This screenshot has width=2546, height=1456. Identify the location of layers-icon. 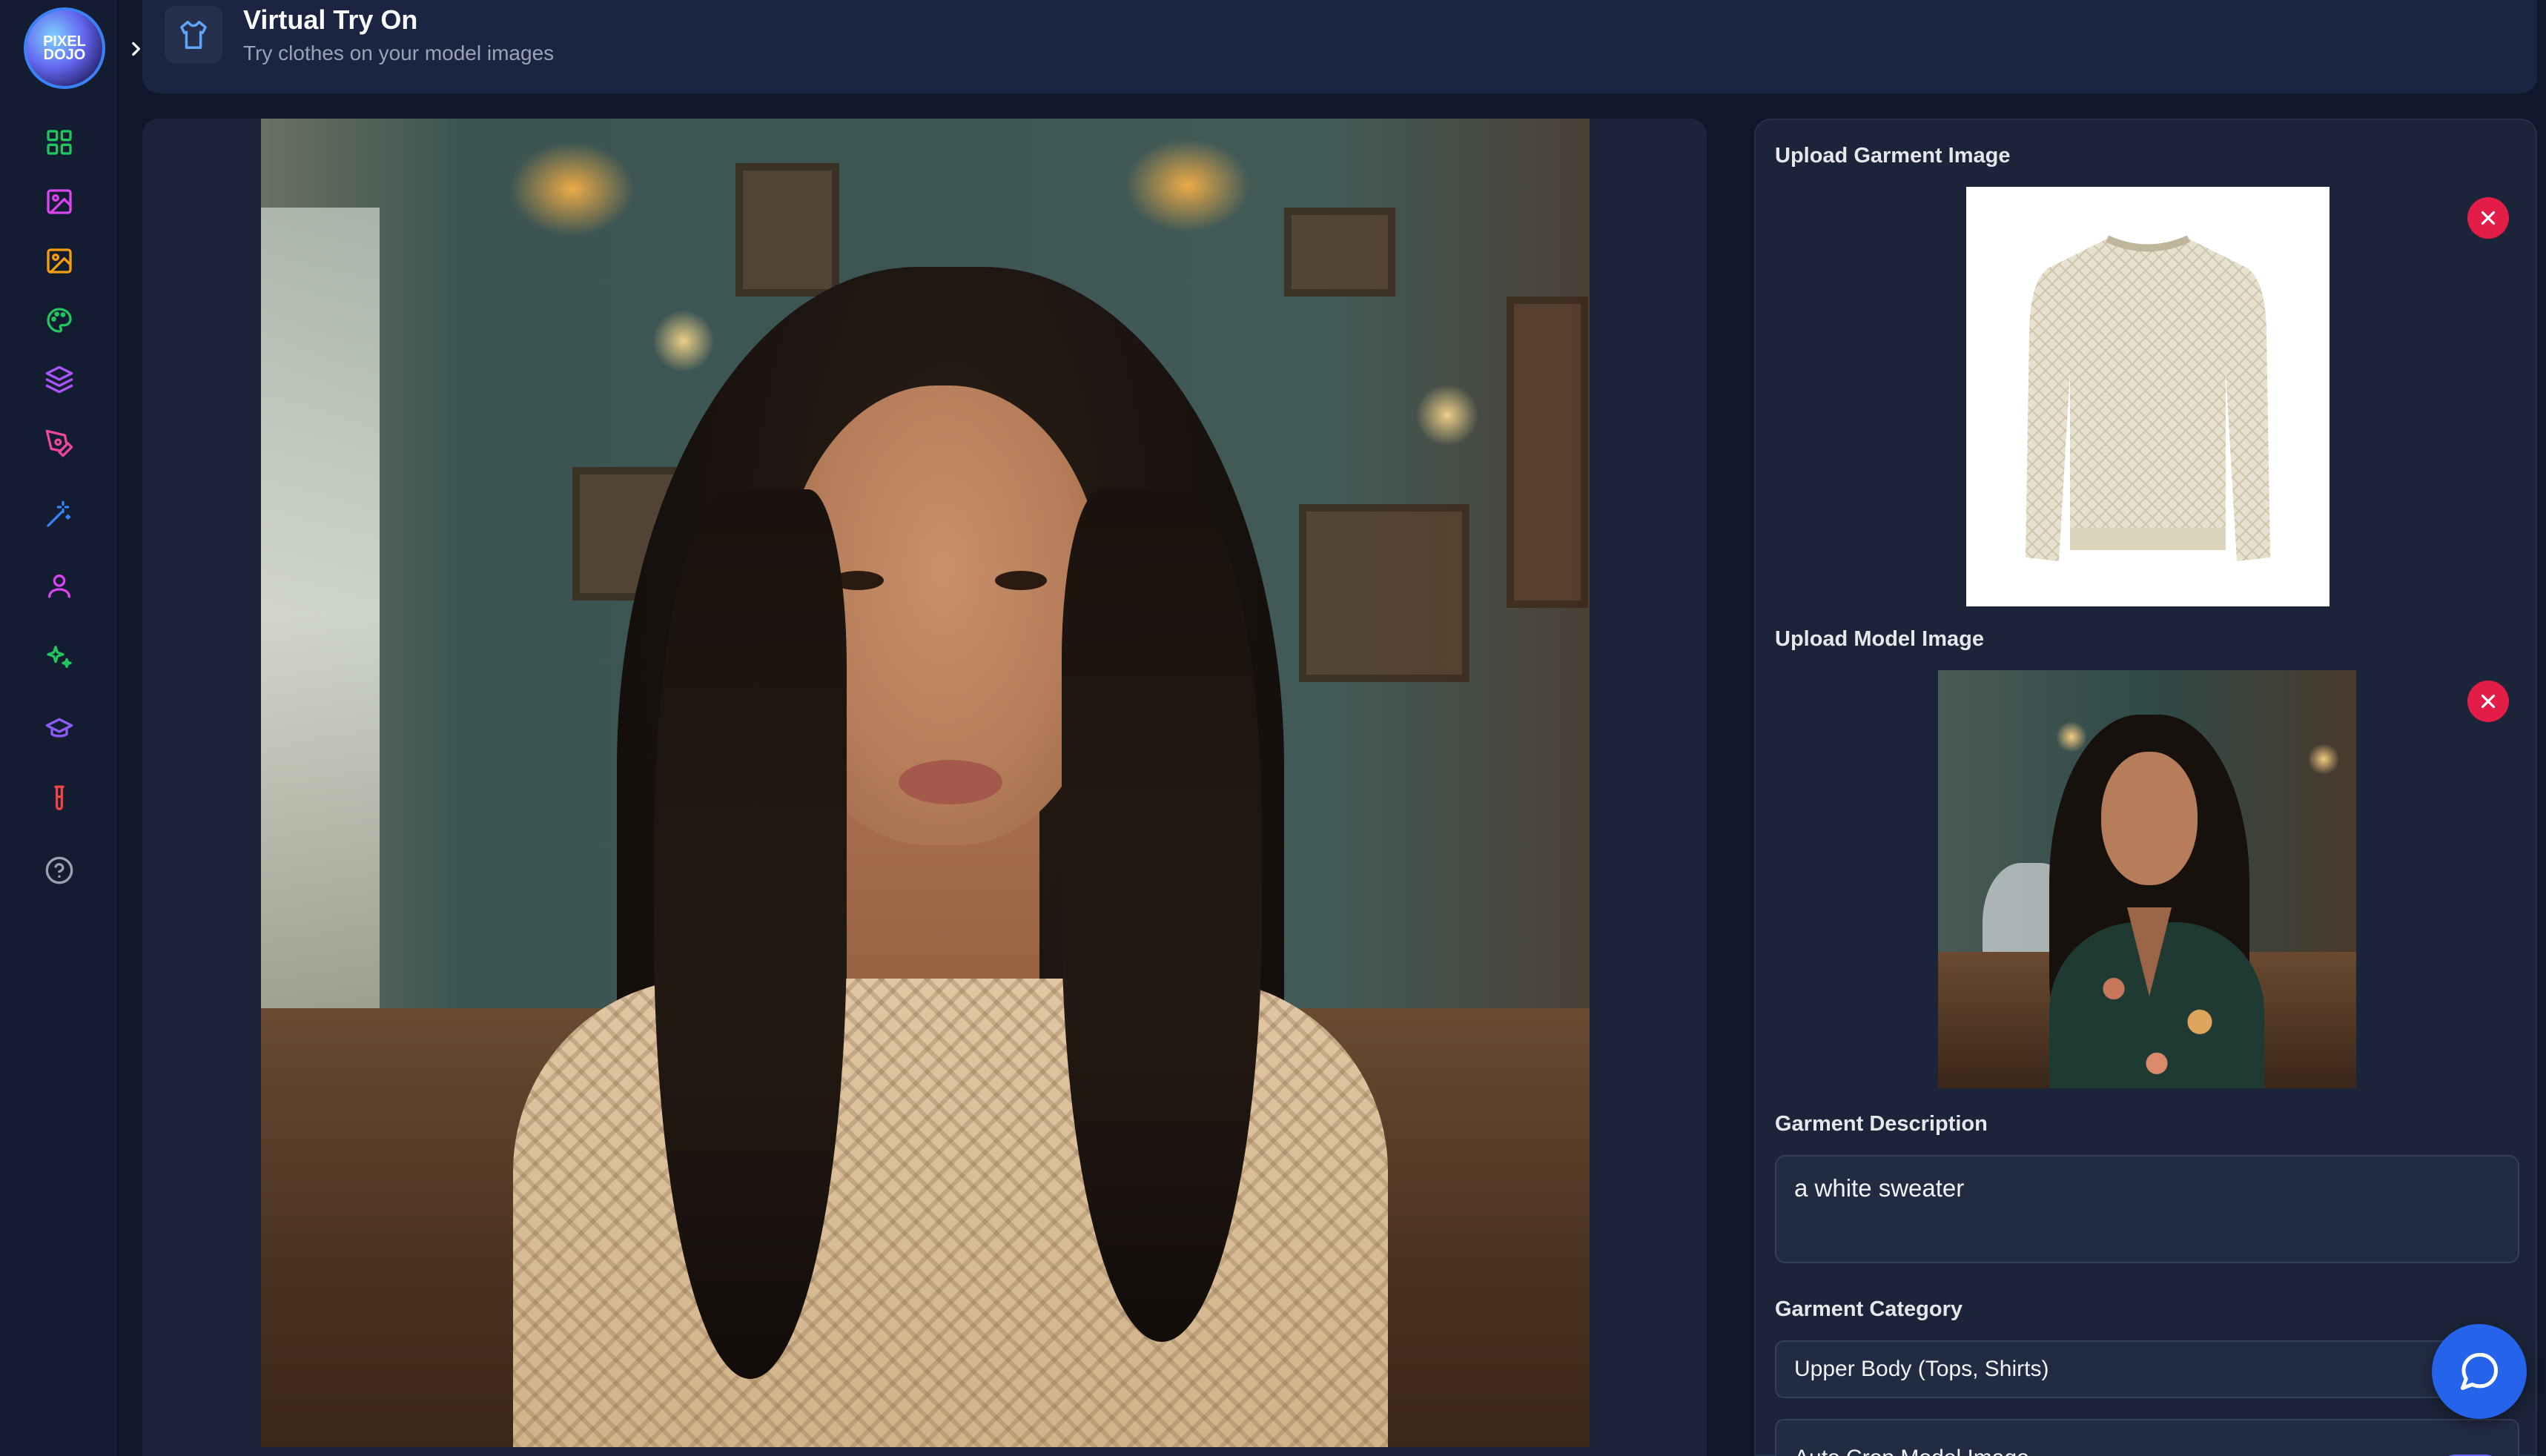
(59, 379).